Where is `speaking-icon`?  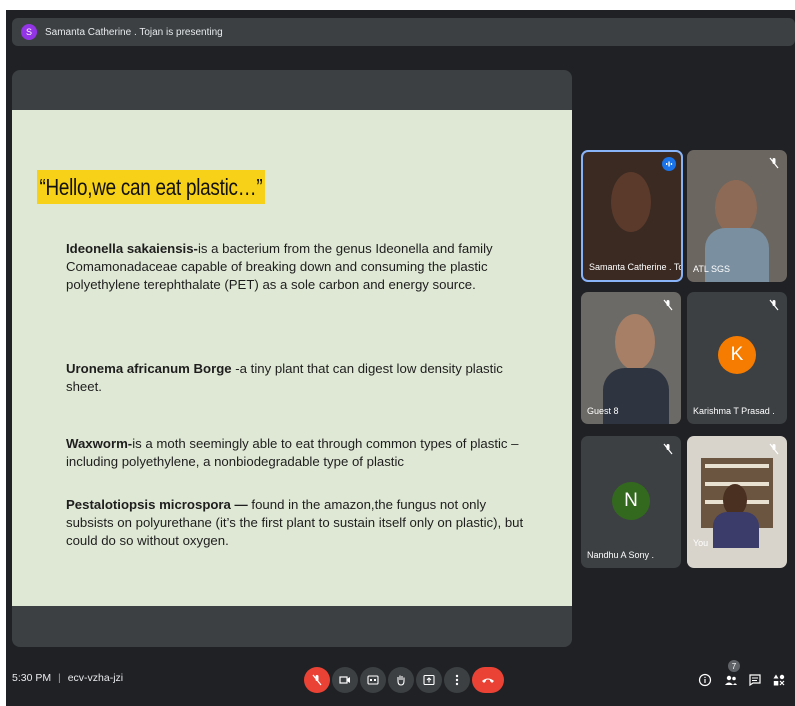 speaking-icon is located at coordinates (669, 164).